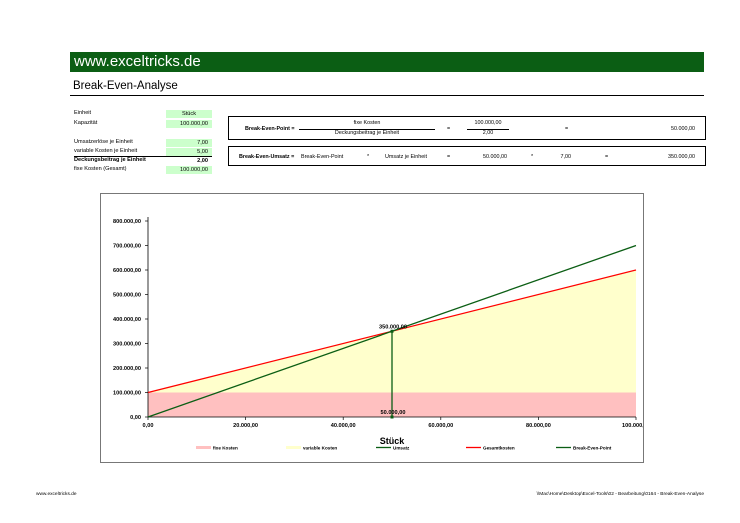 Image resolution: width=740 pixels, height=523 pixels. Describe the element at coordinates (566, 156) in the screenshot. I see `beu-value-2: 7,00` at that location.